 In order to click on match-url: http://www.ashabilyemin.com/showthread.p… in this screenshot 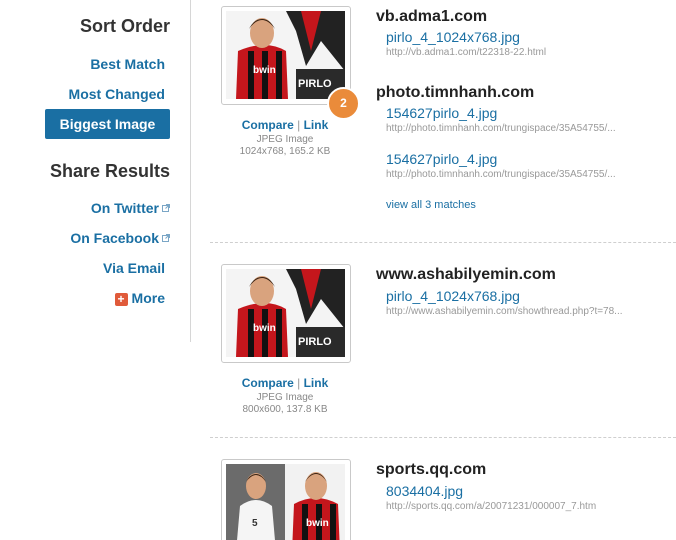, I will do `click(504, 311)`.